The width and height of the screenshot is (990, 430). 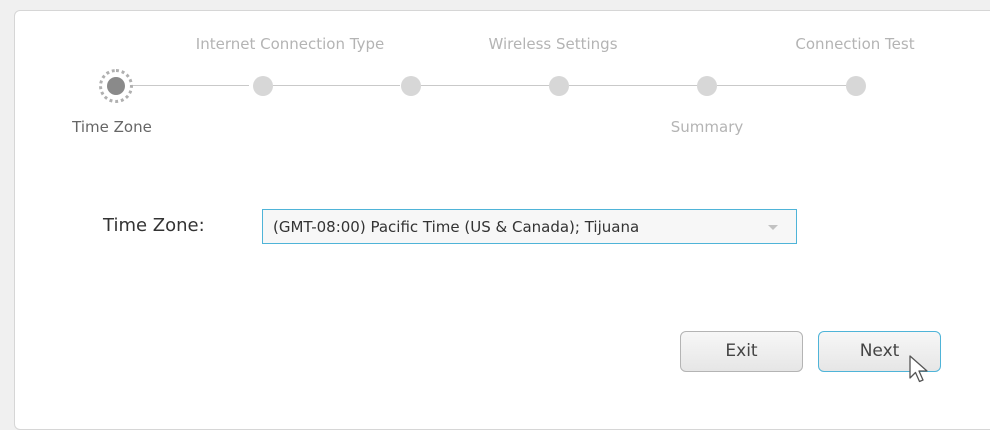 What do you see at coordinates (553, 44) in the screenshot?
I see `step-label-wireless-settings: Wireless Settings` at bounding box center [553, 44].